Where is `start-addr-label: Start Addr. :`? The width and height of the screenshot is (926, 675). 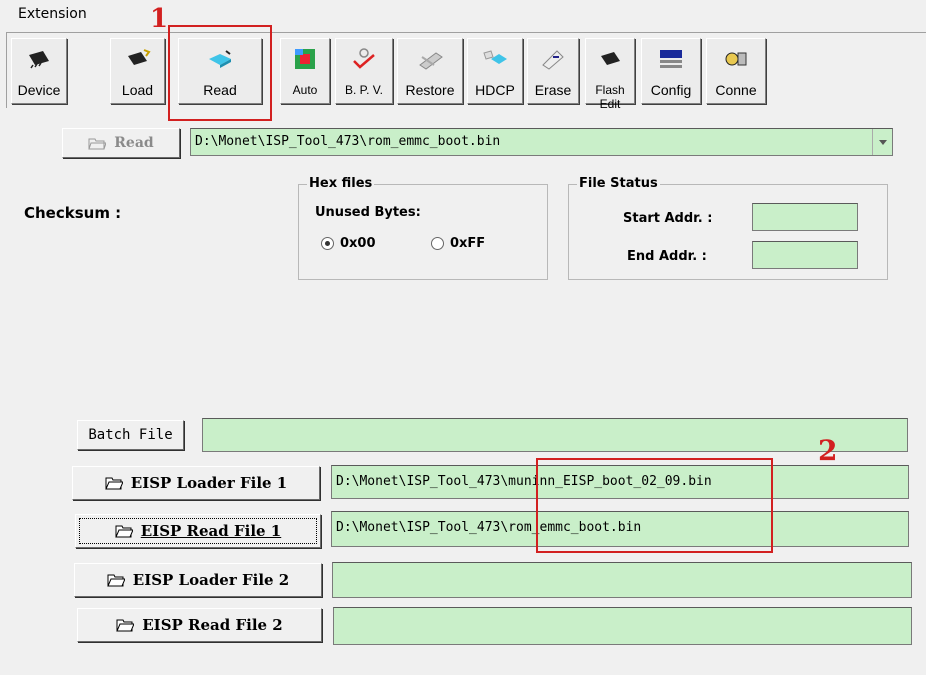
start-addr-label: Start Addr. : is located at coordinates (668, 218).